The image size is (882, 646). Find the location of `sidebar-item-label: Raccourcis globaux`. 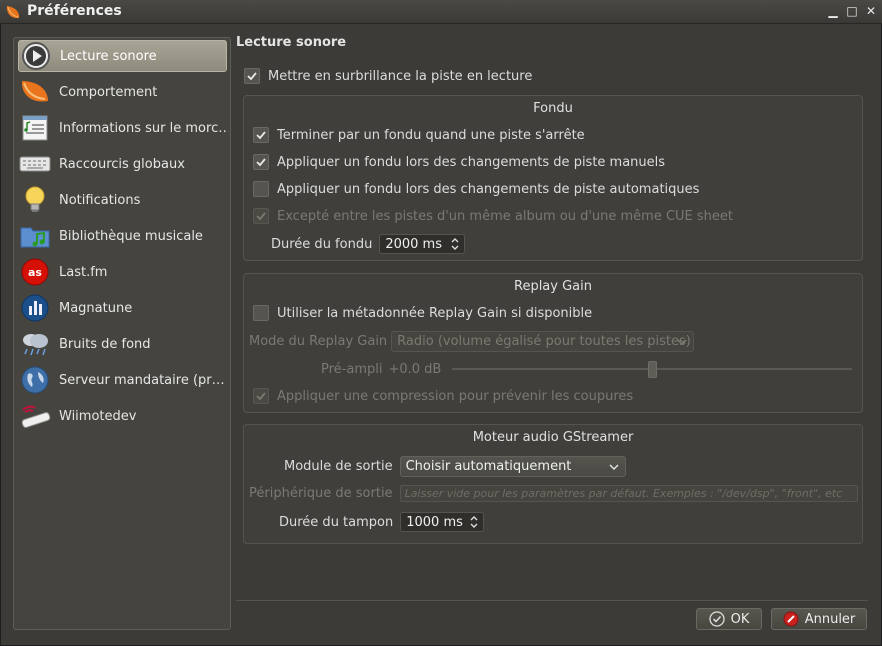

sidebar-item-label: Raccourcis globaux is located at coordinates (122, 164).